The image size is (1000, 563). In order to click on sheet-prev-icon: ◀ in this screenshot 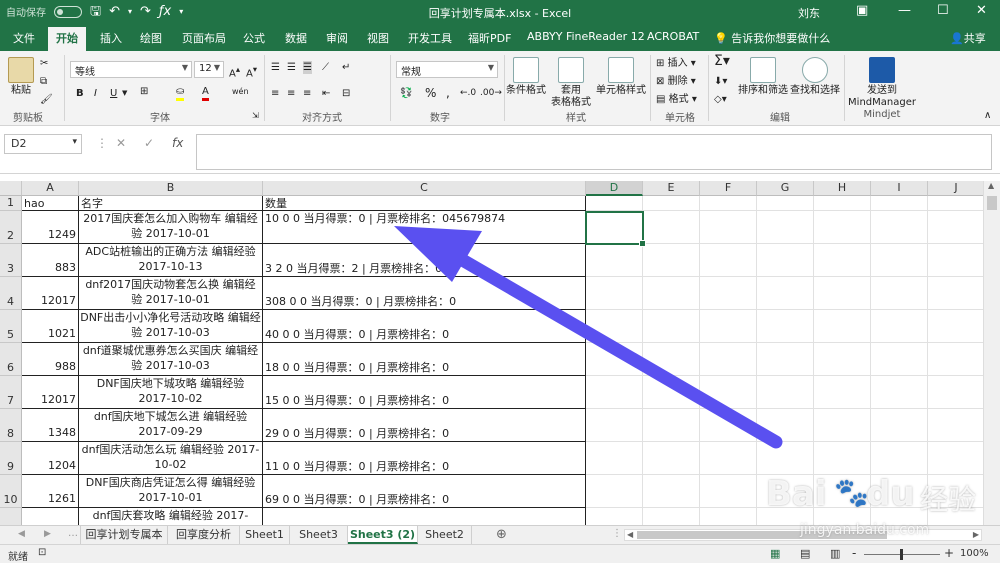, I will do `click(21, 534)`.